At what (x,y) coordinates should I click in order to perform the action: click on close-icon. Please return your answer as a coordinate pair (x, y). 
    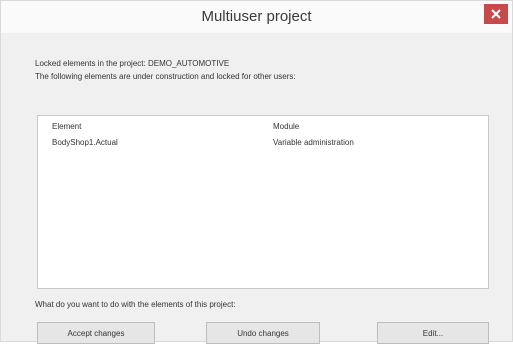
    Looking at the image, I should click on (496, 14).